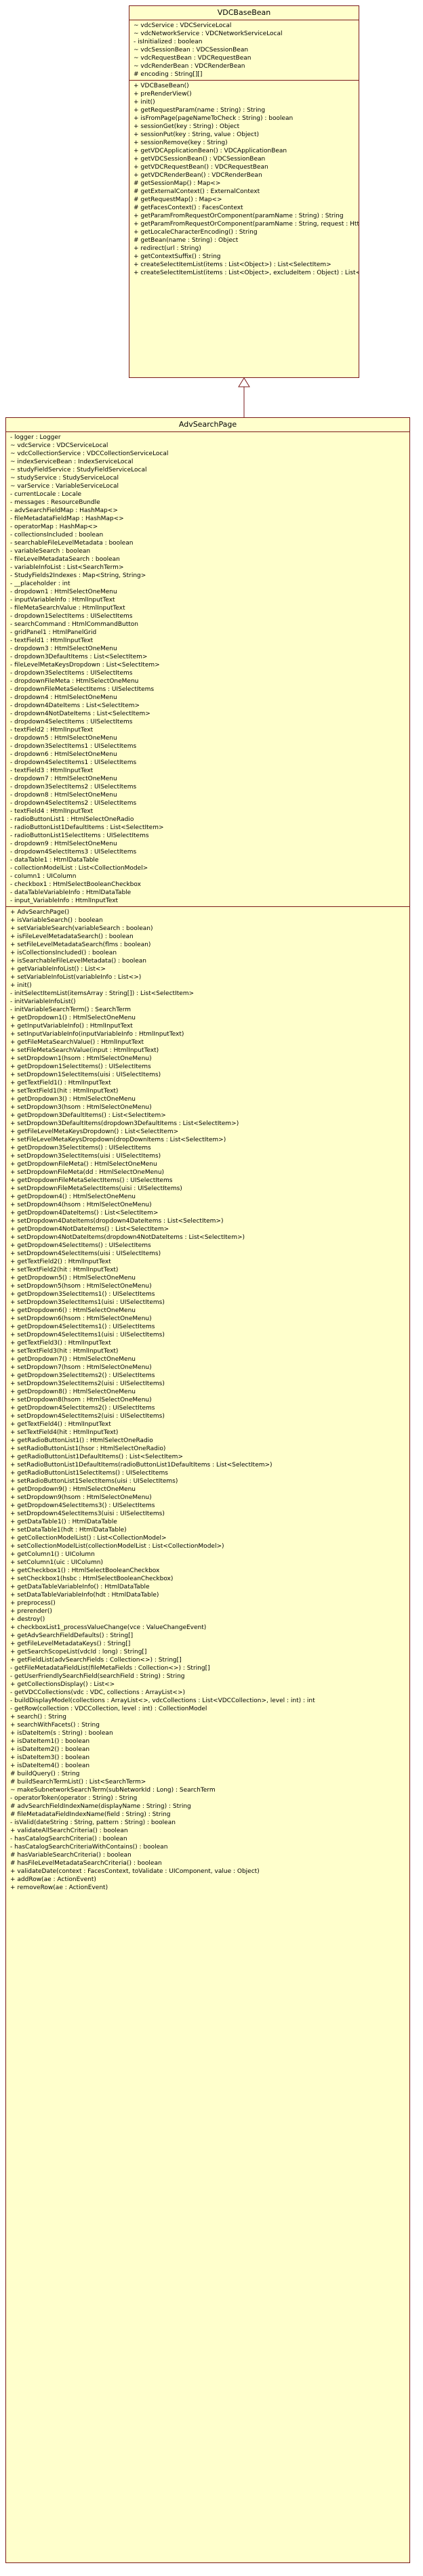  What do you see at coordinates (72, 819) in the screenshot?
I see `member-line: - radioButtonList1 : HtmlSelectOneRadio` at bounding box center [72, 819].